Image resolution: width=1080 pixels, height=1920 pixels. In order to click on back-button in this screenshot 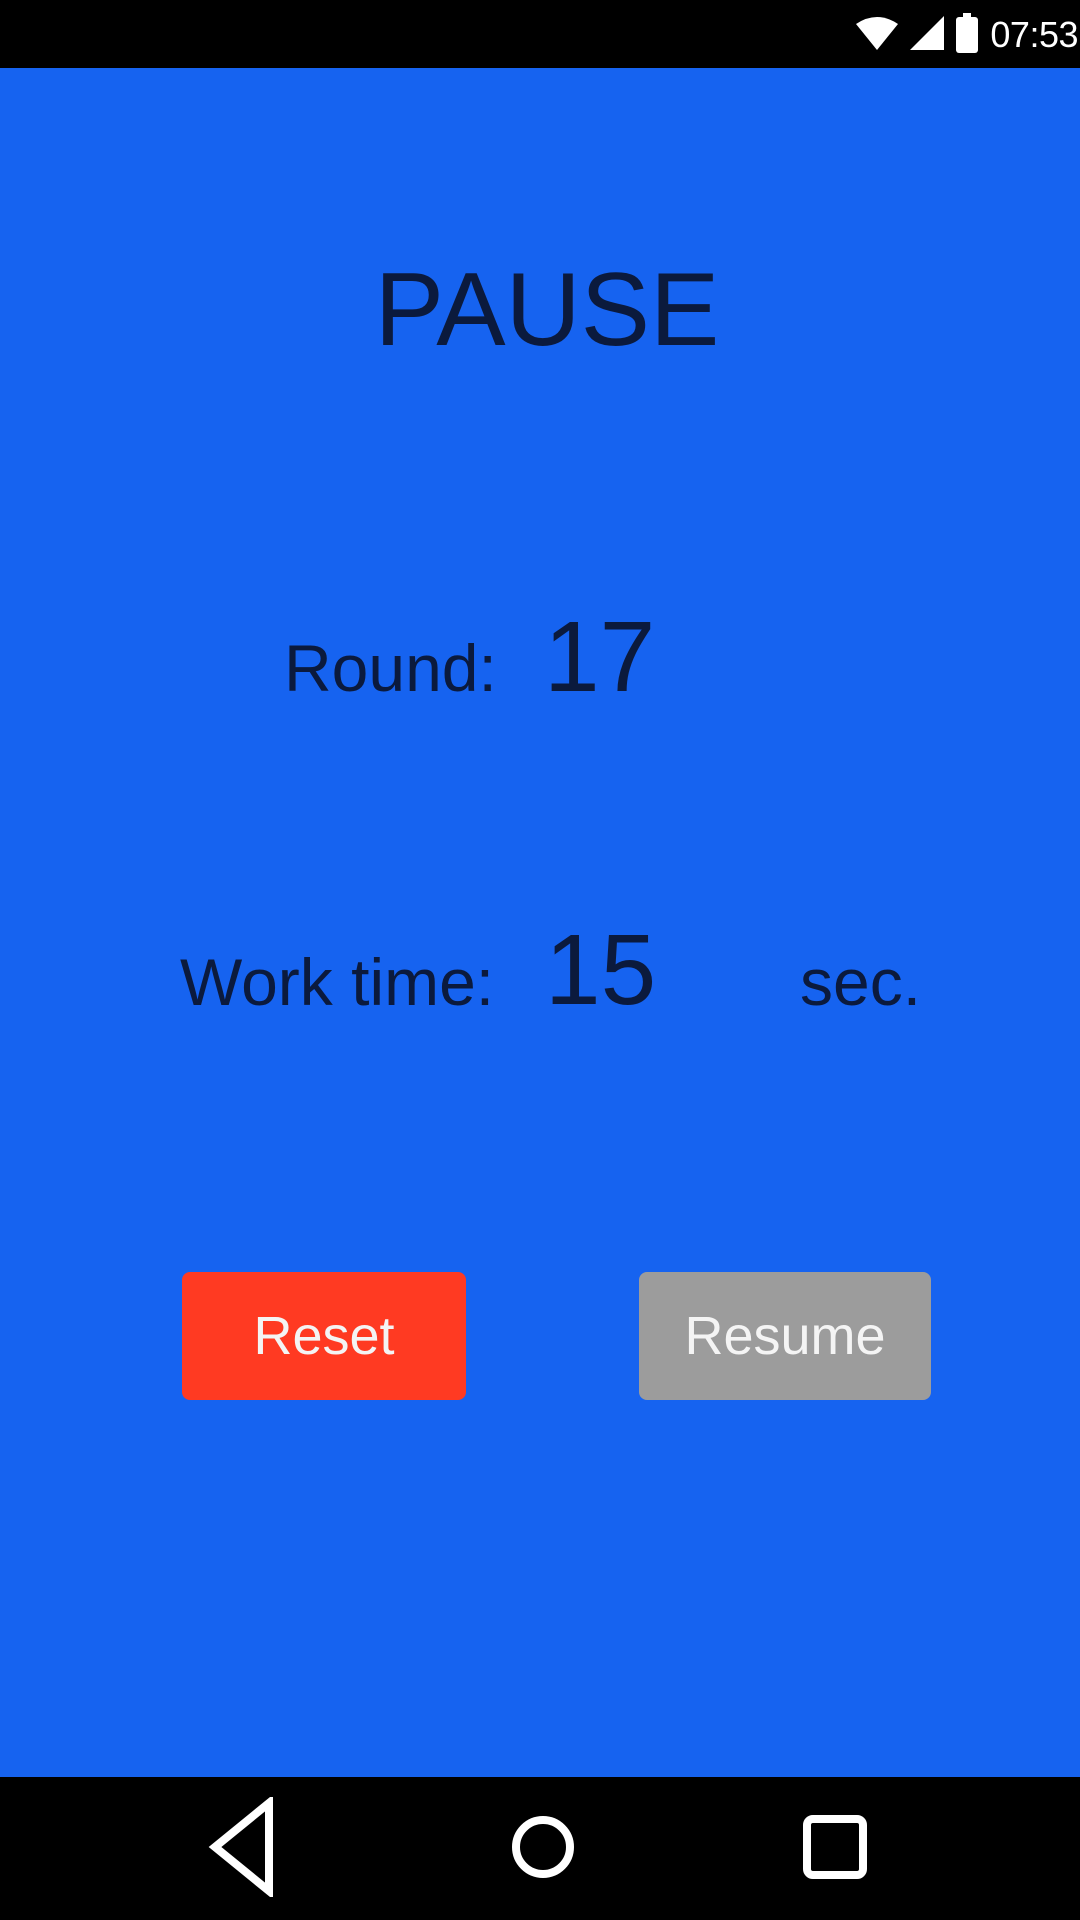, I will do `click(242, 1847)`.